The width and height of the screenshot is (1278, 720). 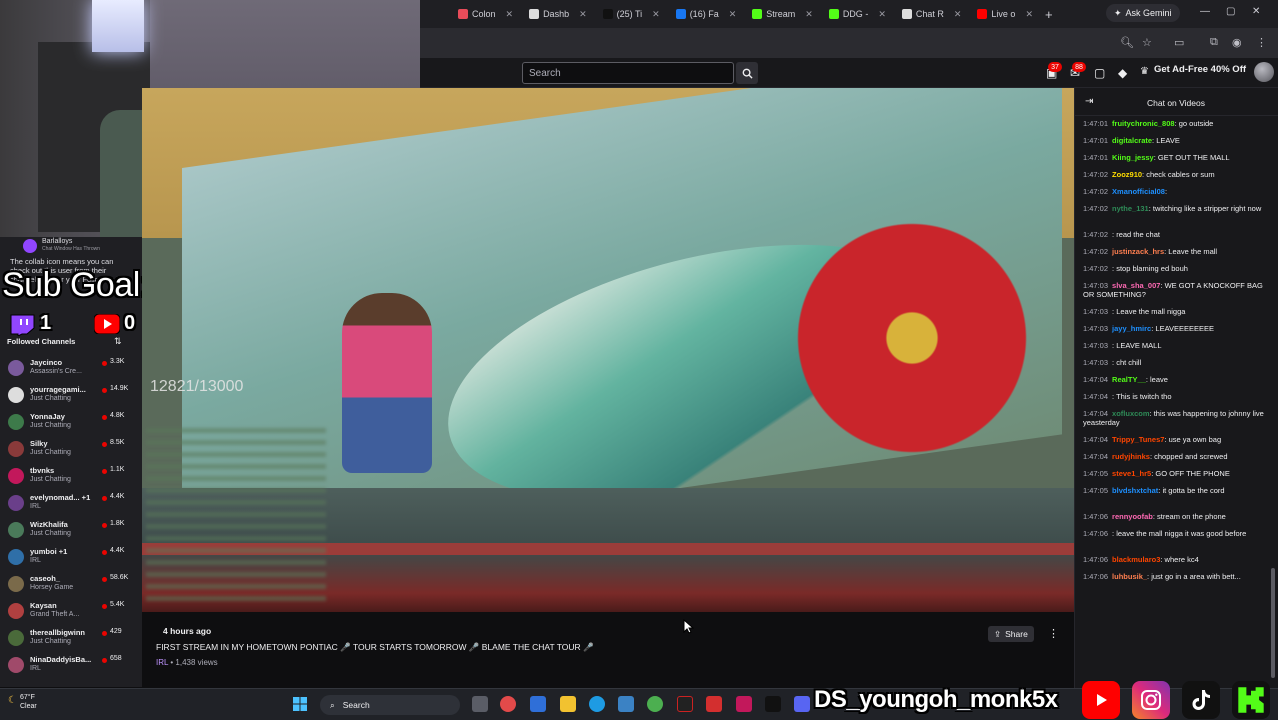 I want to click on followed-channel-item: Silky Just Chatting 8.5K, so click(x=71, y=449).